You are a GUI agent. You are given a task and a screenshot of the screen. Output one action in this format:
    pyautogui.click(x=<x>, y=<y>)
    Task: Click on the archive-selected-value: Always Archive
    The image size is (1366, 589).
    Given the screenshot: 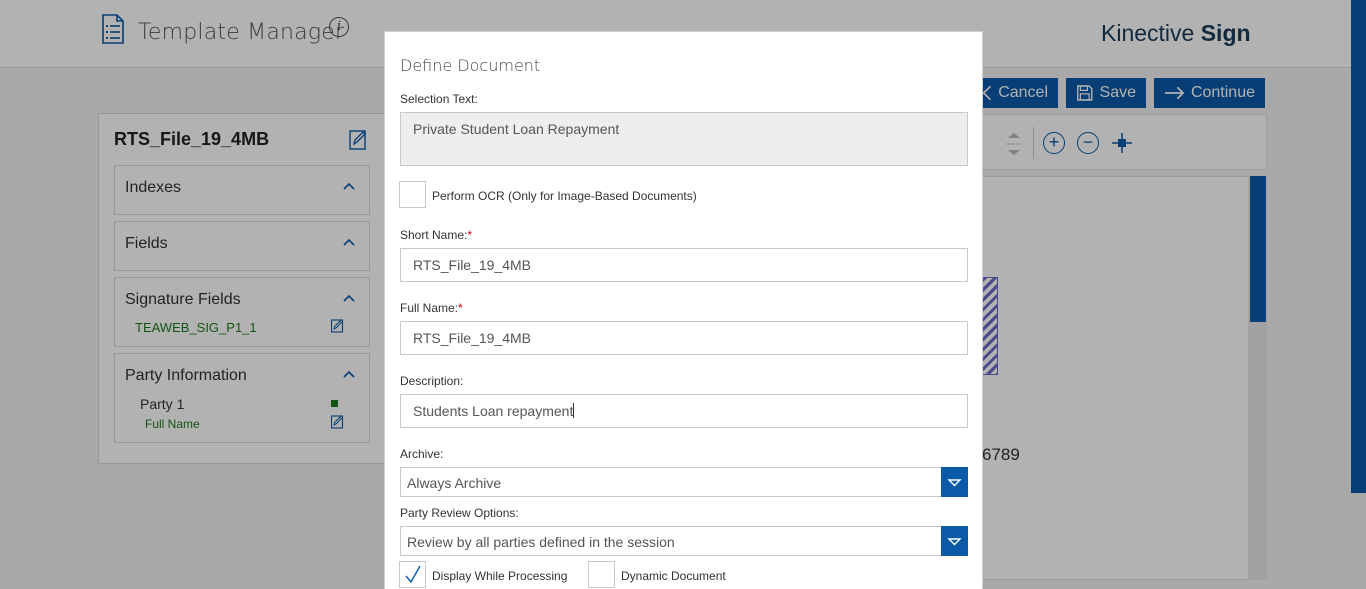 What is the action you would take?
    pyautogui.click(x=454, y=483)
    